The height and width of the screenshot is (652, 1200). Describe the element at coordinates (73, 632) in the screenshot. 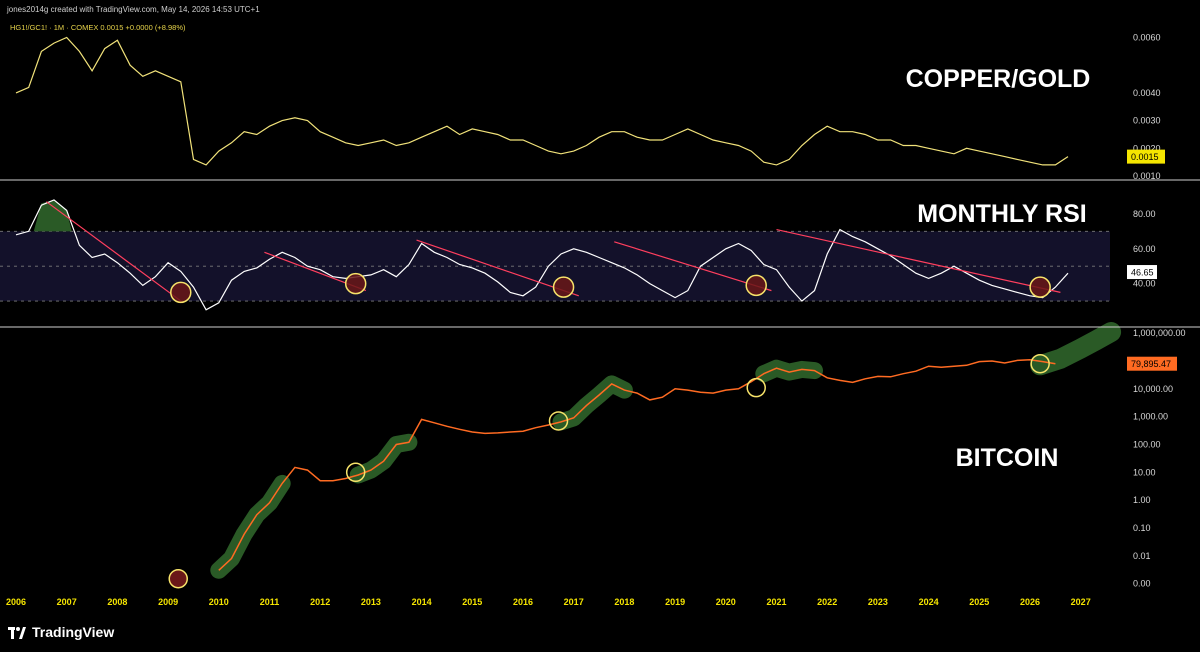

I see `brand-text: TradingView` at that location.